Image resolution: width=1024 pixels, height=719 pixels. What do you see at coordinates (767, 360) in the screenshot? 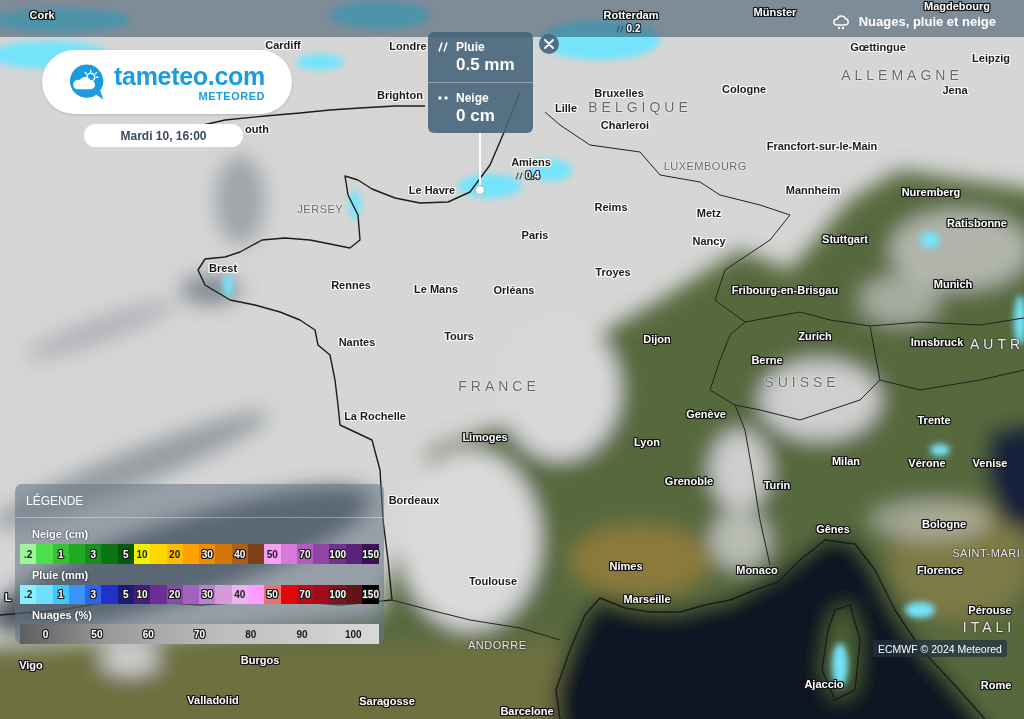
I see `city-label: Berne` at bounding box center [767, 360].